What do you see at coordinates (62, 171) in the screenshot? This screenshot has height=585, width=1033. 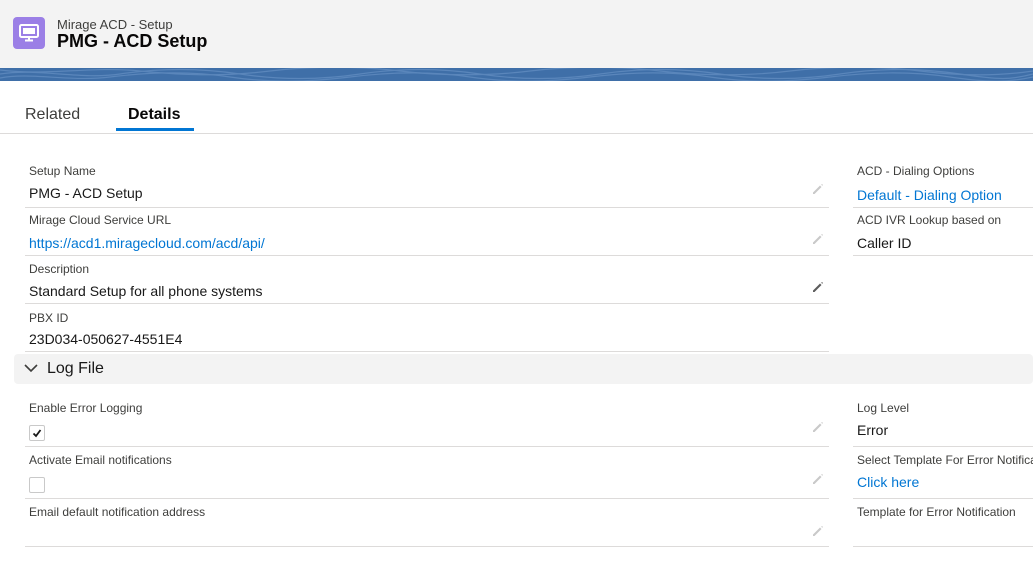 I see `setup-name-label: Setup Name` at bounding box center [62, 171].